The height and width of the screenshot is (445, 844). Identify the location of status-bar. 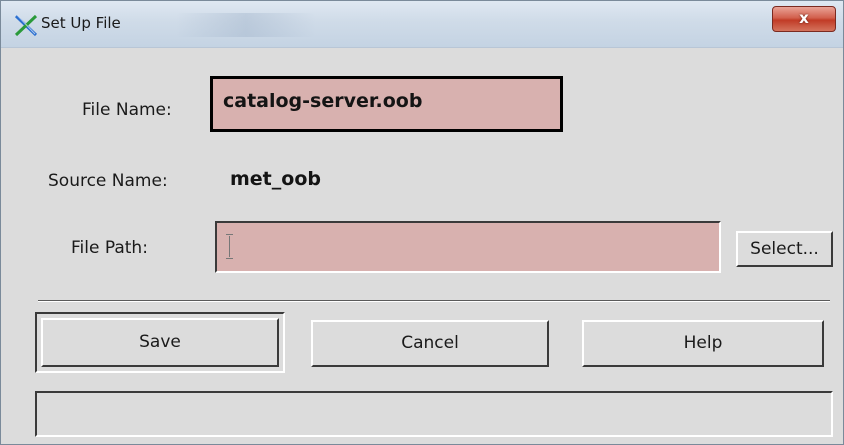
(434, 414).